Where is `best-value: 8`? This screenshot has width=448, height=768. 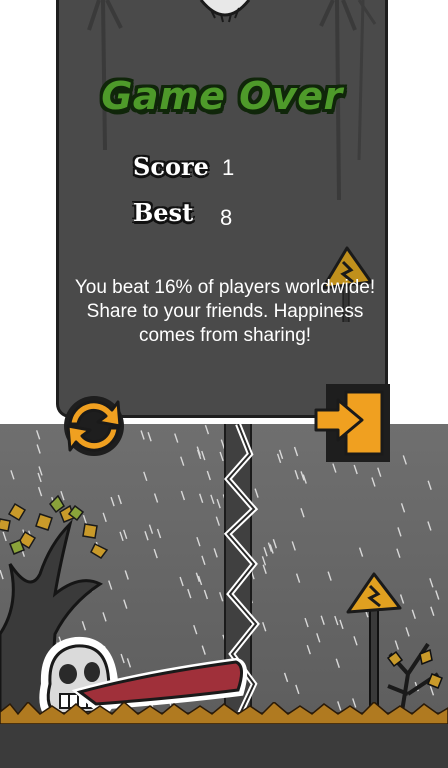
best-value: 8 is located at coordinates (226, 217).